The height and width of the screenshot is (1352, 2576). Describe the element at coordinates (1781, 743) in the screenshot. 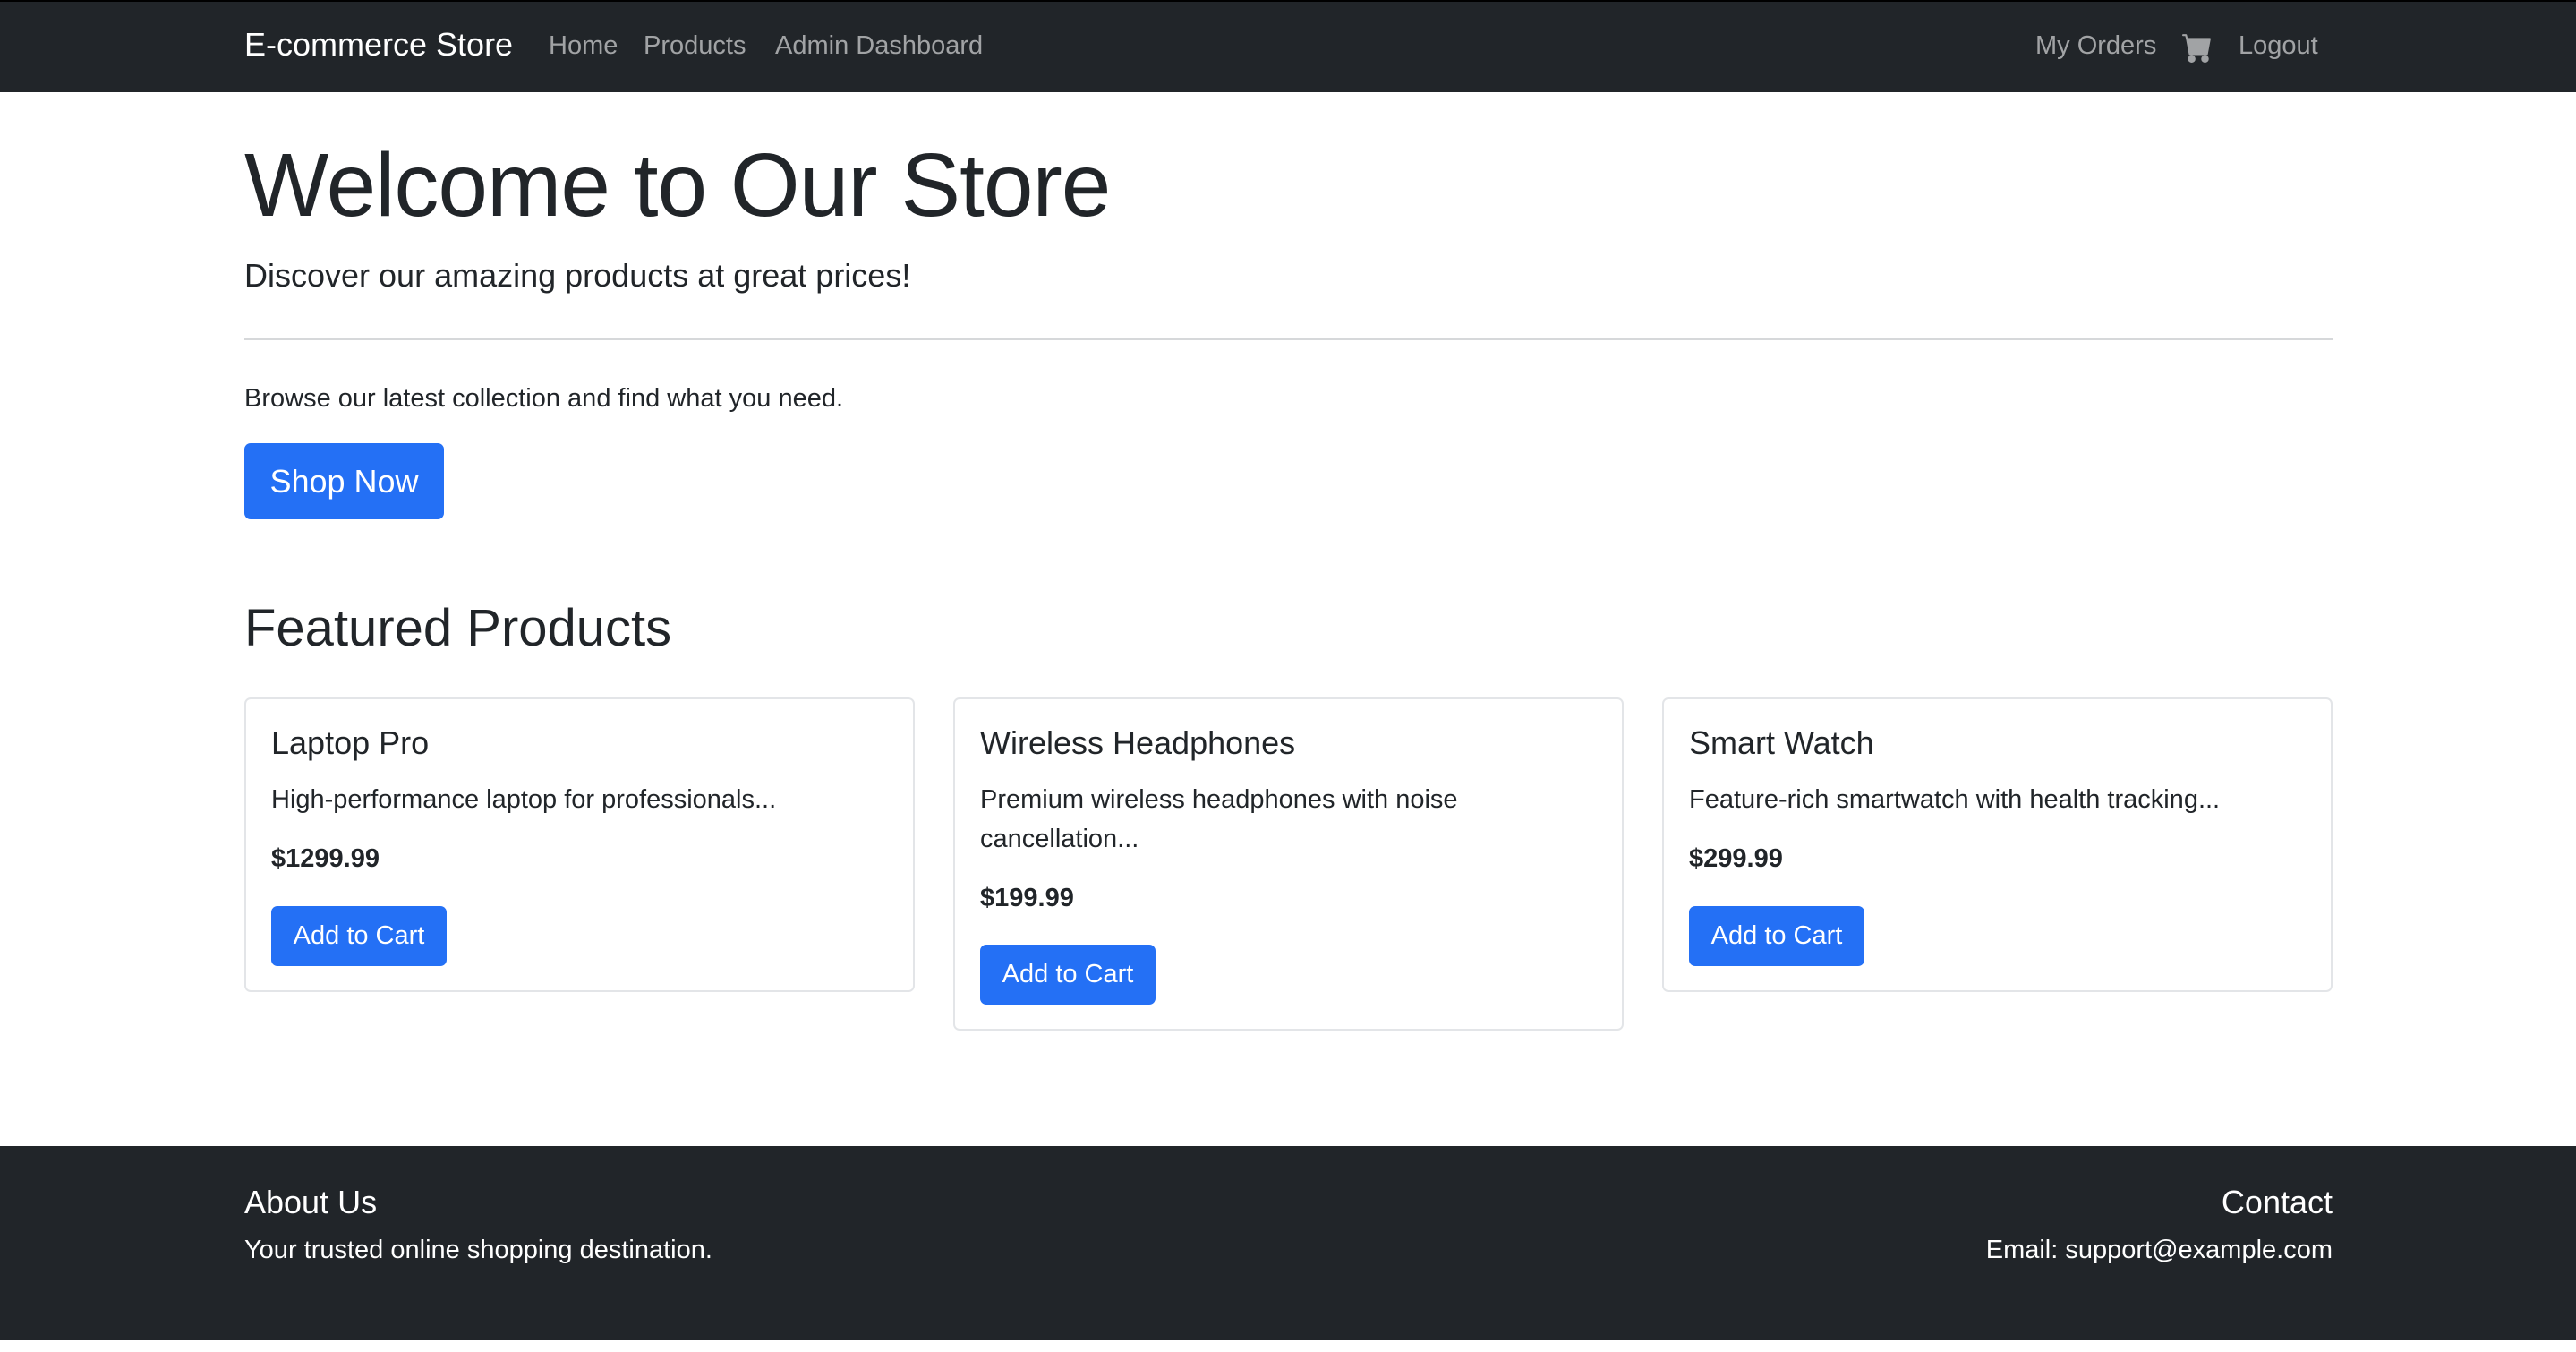

I see `product-name: Smart Watch` at that location.